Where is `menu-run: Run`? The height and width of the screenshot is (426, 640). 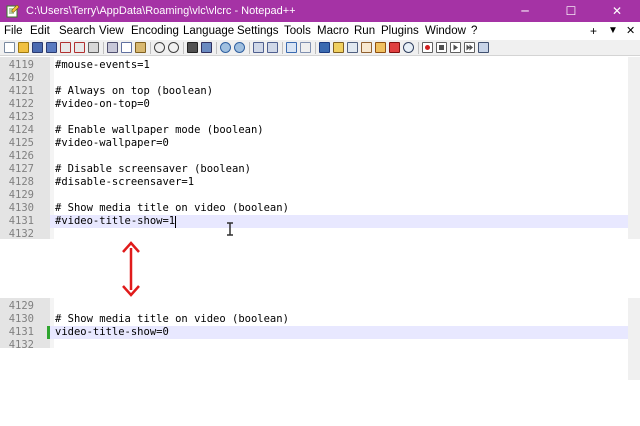 menu-run: Run is located at coordinates (364, 31).